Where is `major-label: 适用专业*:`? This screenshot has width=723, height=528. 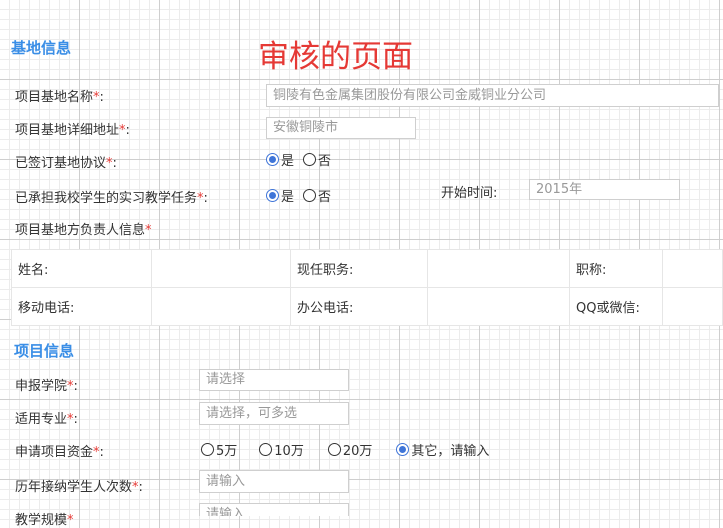 major-label: 适用专业*: is located at coordinates (46, 419).